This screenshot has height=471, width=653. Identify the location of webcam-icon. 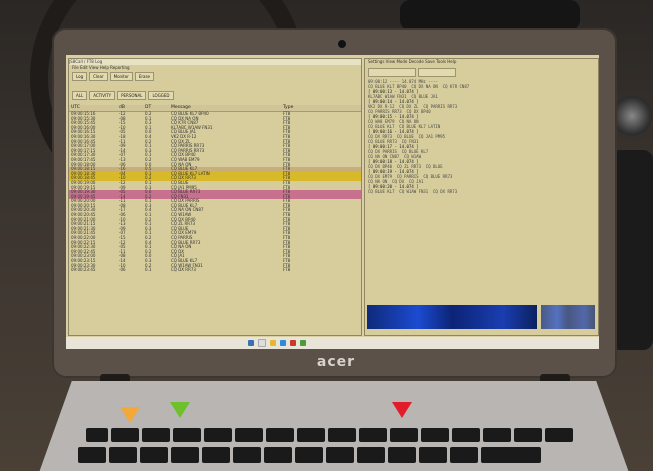
(342, 44).